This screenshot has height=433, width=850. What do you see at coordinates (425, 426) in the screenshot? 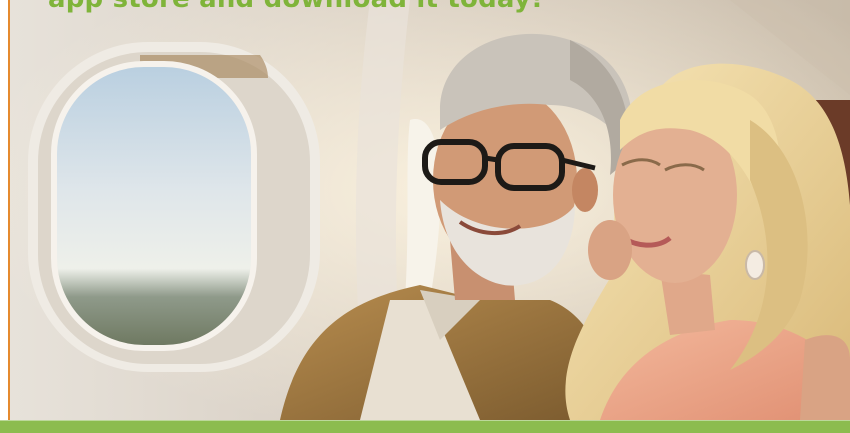
I see `footer-band` at bounding box center [425, 426].